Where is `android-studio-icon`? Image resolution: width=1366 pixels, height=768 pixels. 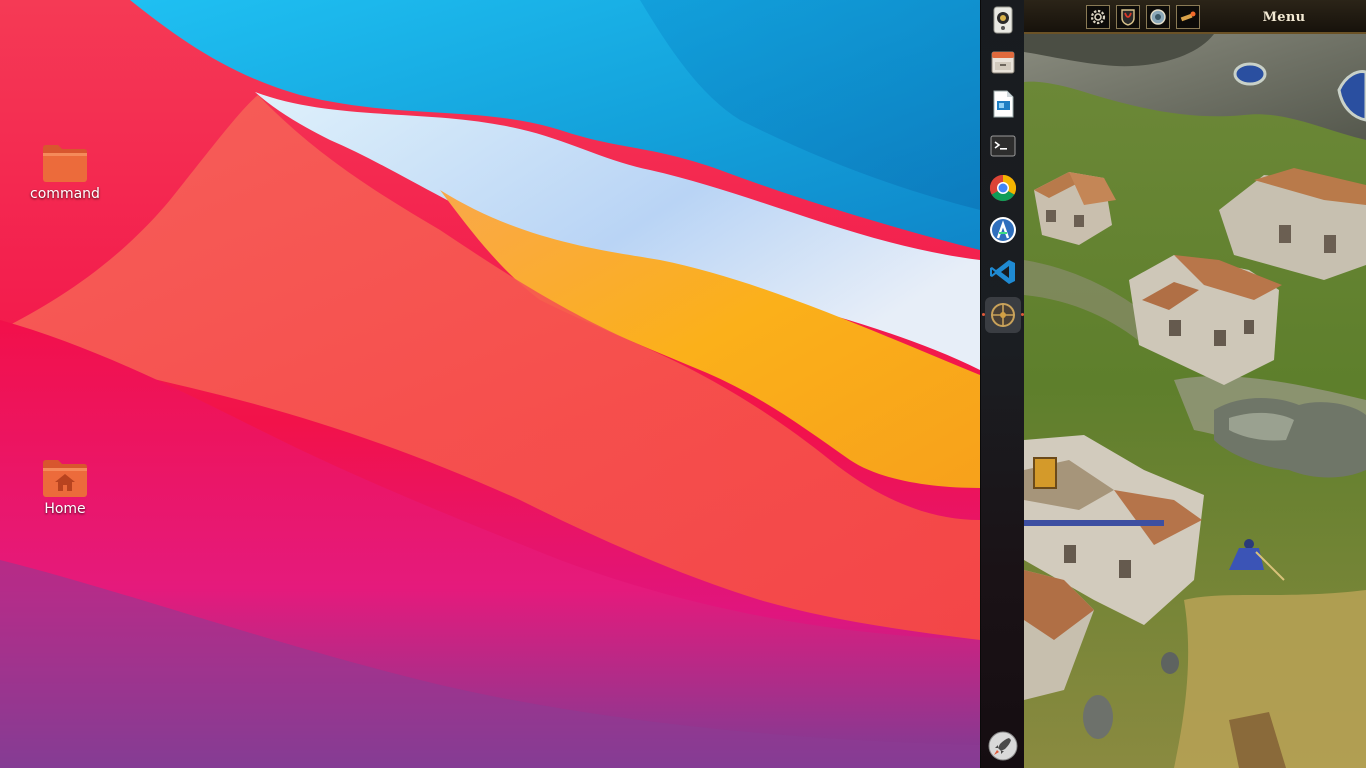 android-studio-icon is located at coordinates (1003, 230).